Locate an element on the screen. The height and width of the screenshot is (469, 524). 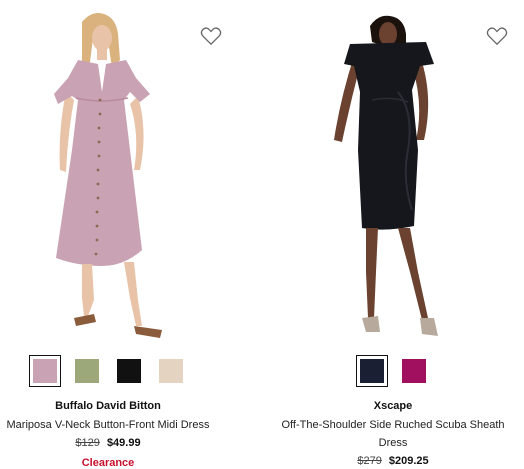
swatch-navy is located at coordinates (372, 371).